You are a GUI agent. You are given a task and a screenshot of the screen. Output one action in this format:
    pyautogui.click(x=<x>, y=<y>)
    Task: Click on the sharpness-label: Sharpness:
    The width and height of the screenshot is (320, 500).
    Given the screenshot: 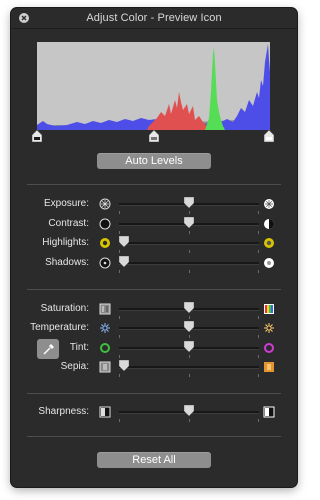 What is the action you would take?
    pyautogui.click(x=63, y=411)
    